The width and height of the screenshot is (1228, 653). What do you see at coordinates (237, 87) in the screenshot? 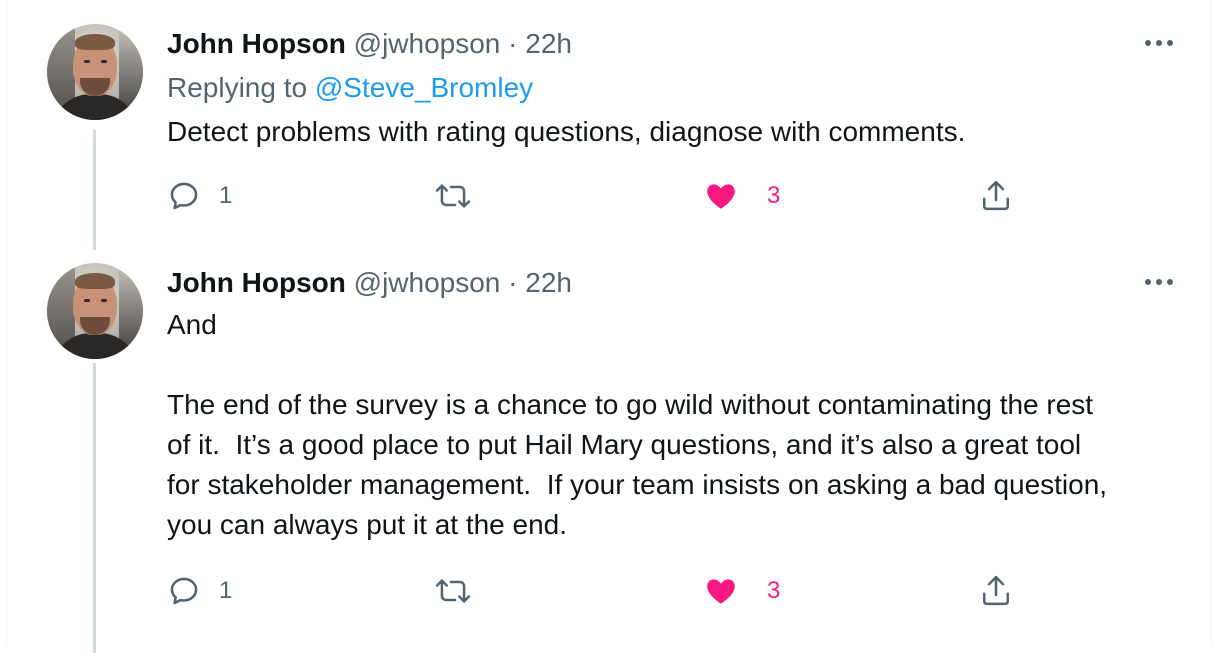
I see `replying-prefix: Replying to` at bounding box center [237, 87].